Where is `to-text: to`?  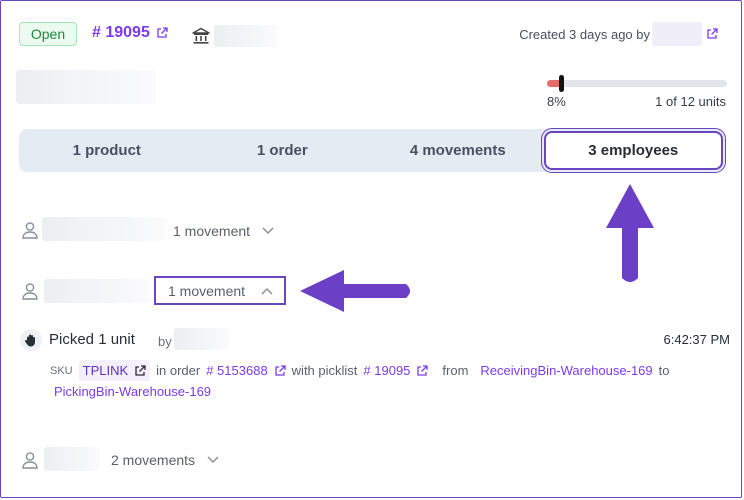
to-text: to is located at coordinates (664, 370).